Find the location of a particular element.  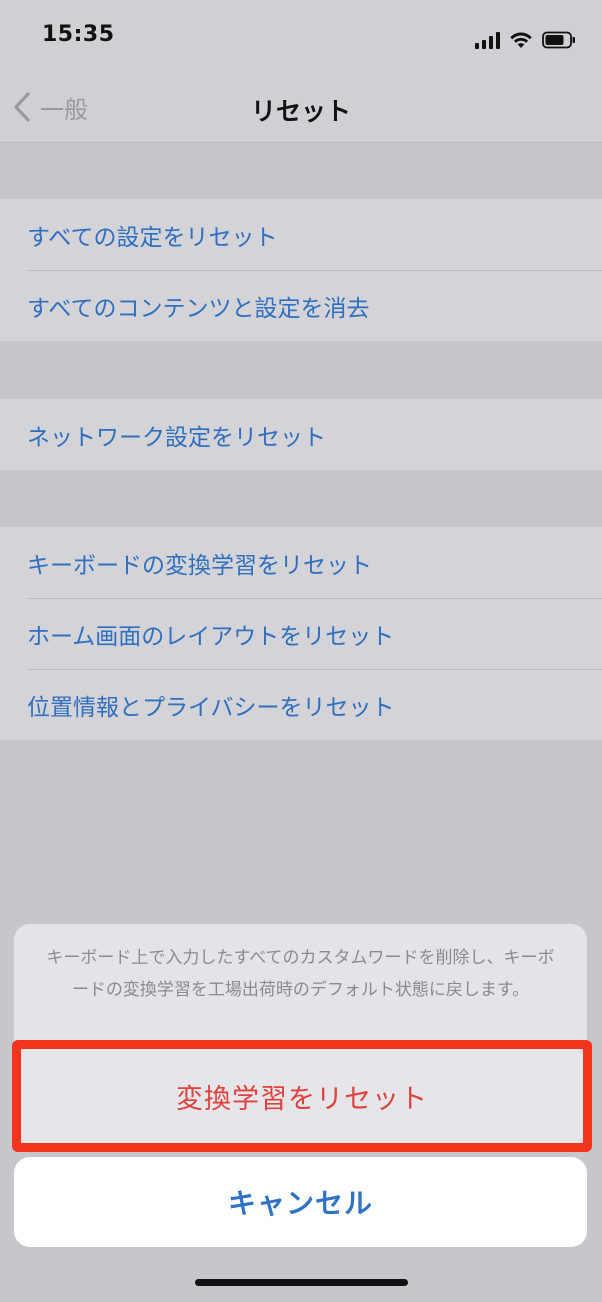

erase-all-content-row: すべてのコンテンツと設定を消去 is located at coordinates (301, 305).